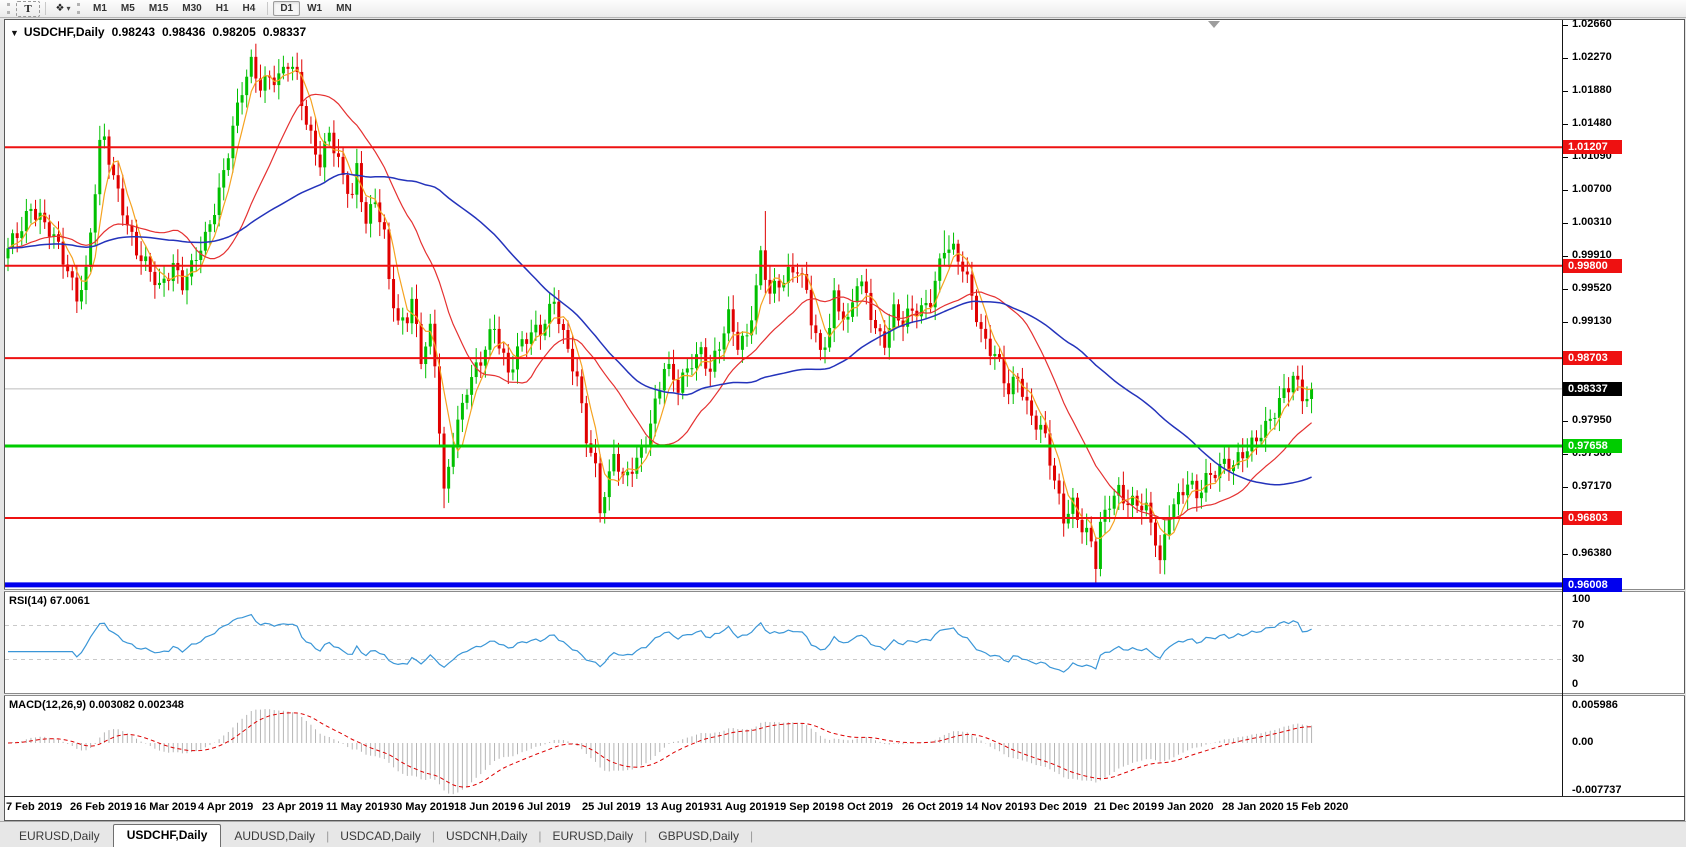 This screenshot has height=847, width=1686. I want to click on timeframe-button-m15: M15, so click(158, 8).